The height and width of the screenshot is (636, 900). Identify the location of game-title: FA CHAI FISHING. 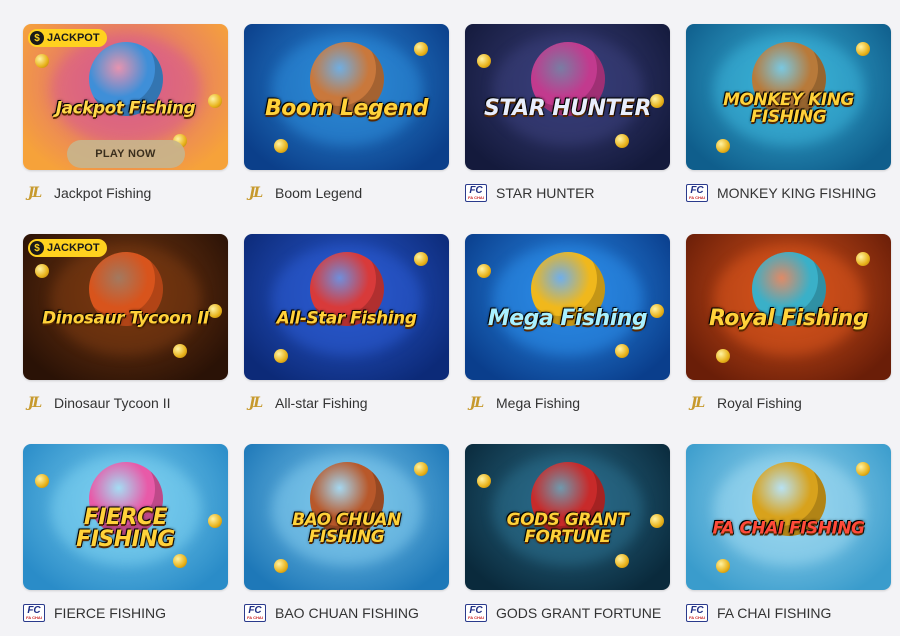
(774, 613).